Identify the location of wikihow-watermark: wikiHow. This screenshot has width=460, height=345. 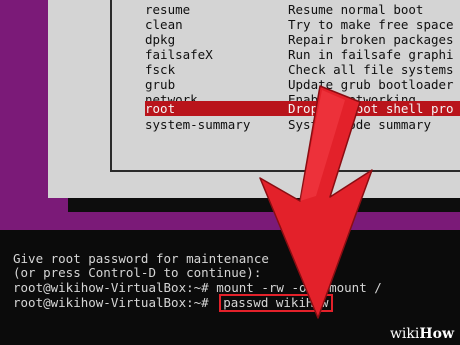
(422, 334).